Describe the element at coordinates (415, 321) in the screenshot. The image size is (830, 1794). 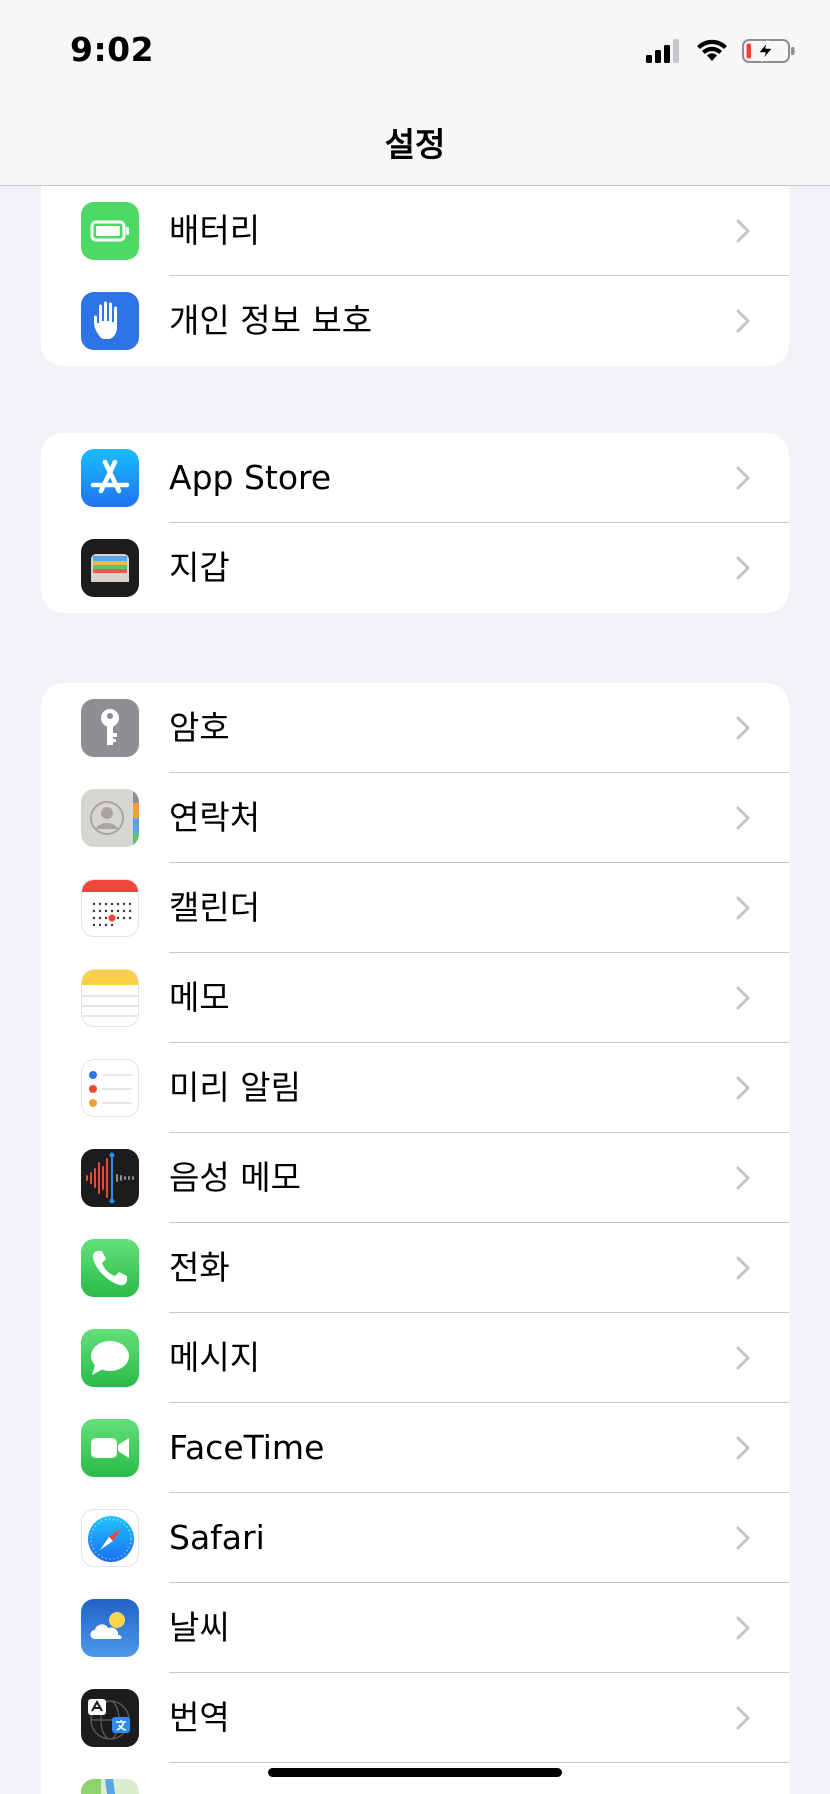
I see `settings-row-privacy: 개인 정보 보호` at that location.